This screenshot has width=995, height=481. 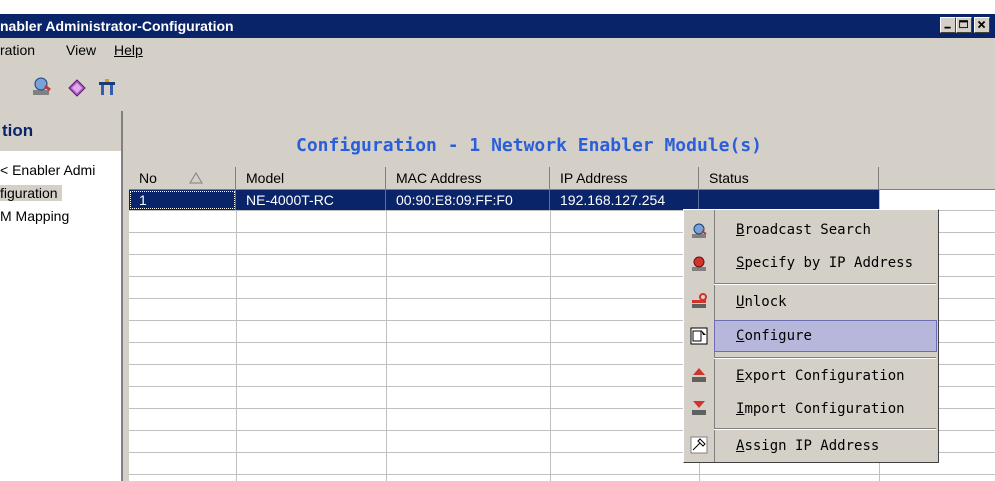 What do you see at coordinates (311, 178) in the screenshot?
I see `column-model: Model` at bounding box center [311, 178].